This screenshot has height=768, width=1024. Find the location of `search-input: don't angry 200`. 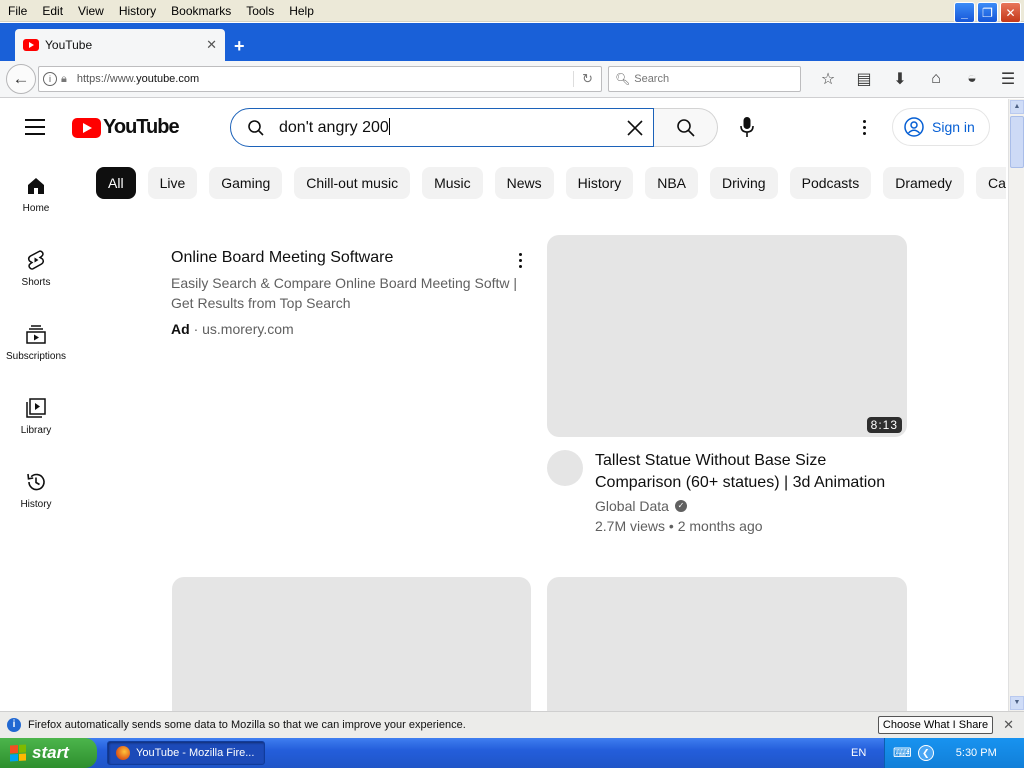

search-input: don't angry 200 is located at coordinates (442, 127).